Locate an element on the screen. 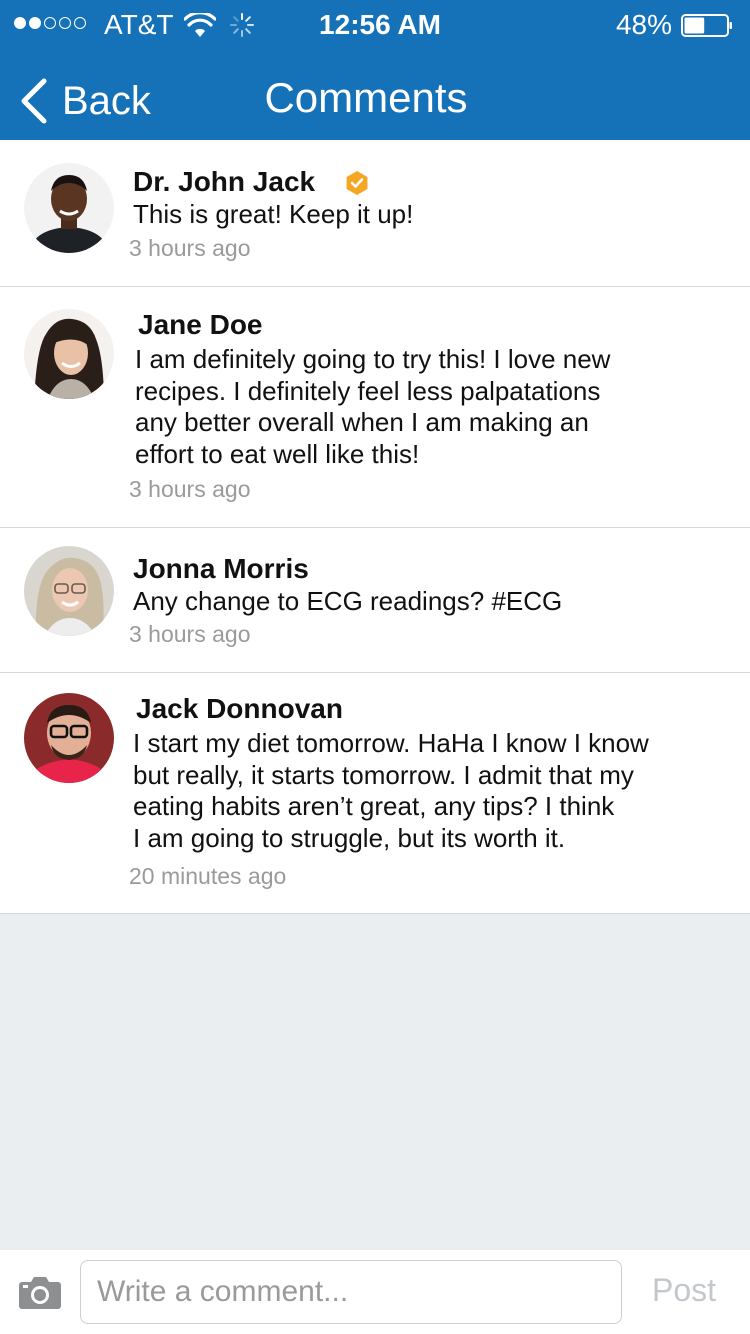 The width and height of the screenshot is (750, 1334). comment-text-line: any better overall when I am making an is located at coordinates (362, 422).